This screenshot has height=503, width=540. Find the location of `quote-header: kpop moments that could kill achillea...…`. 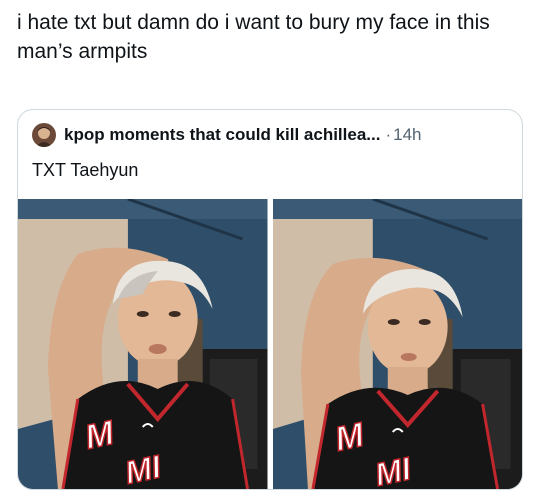

quote-header: kpop moments that could kill achillea...… is located at coordinates (227, 135).